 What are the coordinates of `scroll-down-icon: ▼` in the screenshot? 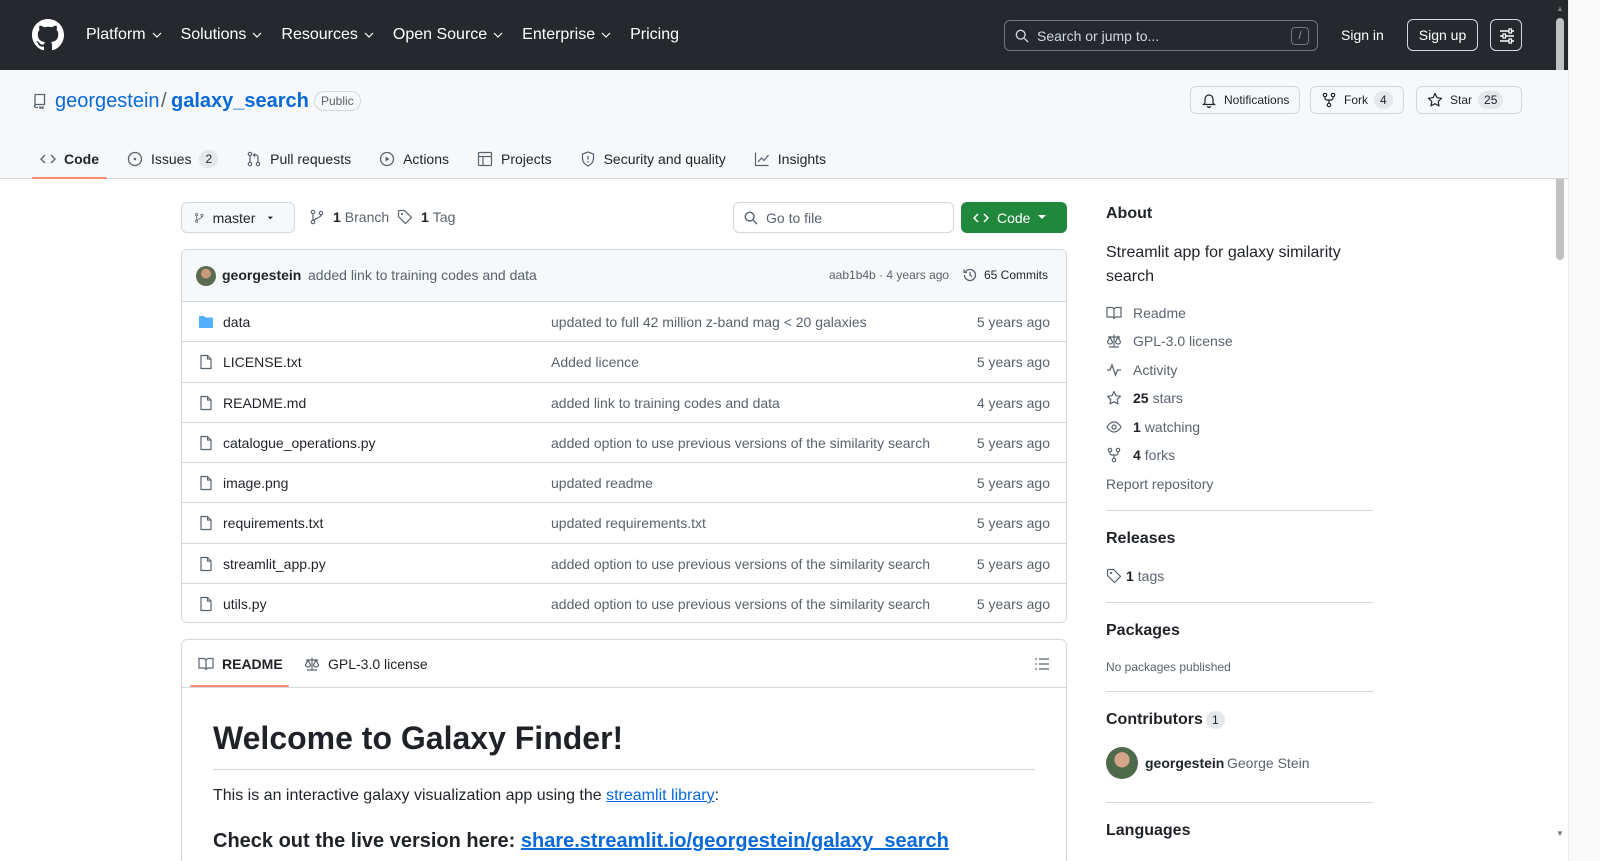 It's located at (1560, 833).